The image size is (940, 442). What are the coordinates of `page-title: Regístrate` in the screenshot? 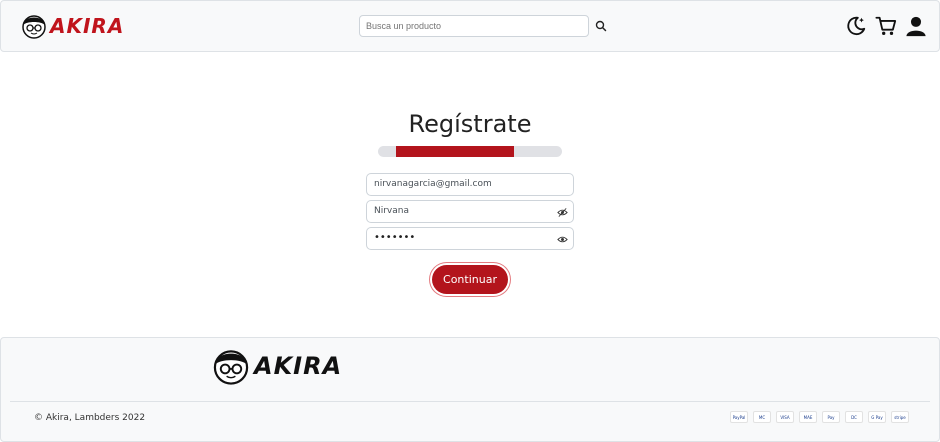 It's located at (470, 124).